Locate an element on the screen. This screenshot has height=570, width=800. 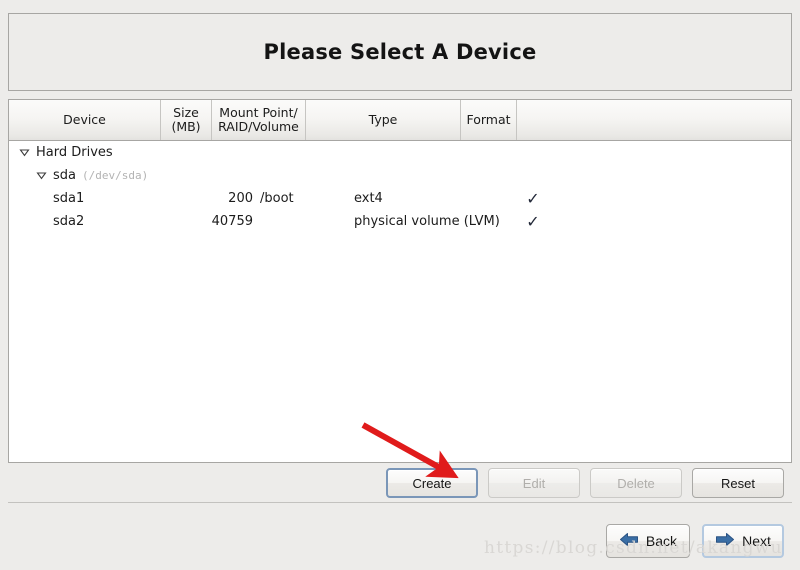
type-cell: ext4 is located at coordinates (368, 198).